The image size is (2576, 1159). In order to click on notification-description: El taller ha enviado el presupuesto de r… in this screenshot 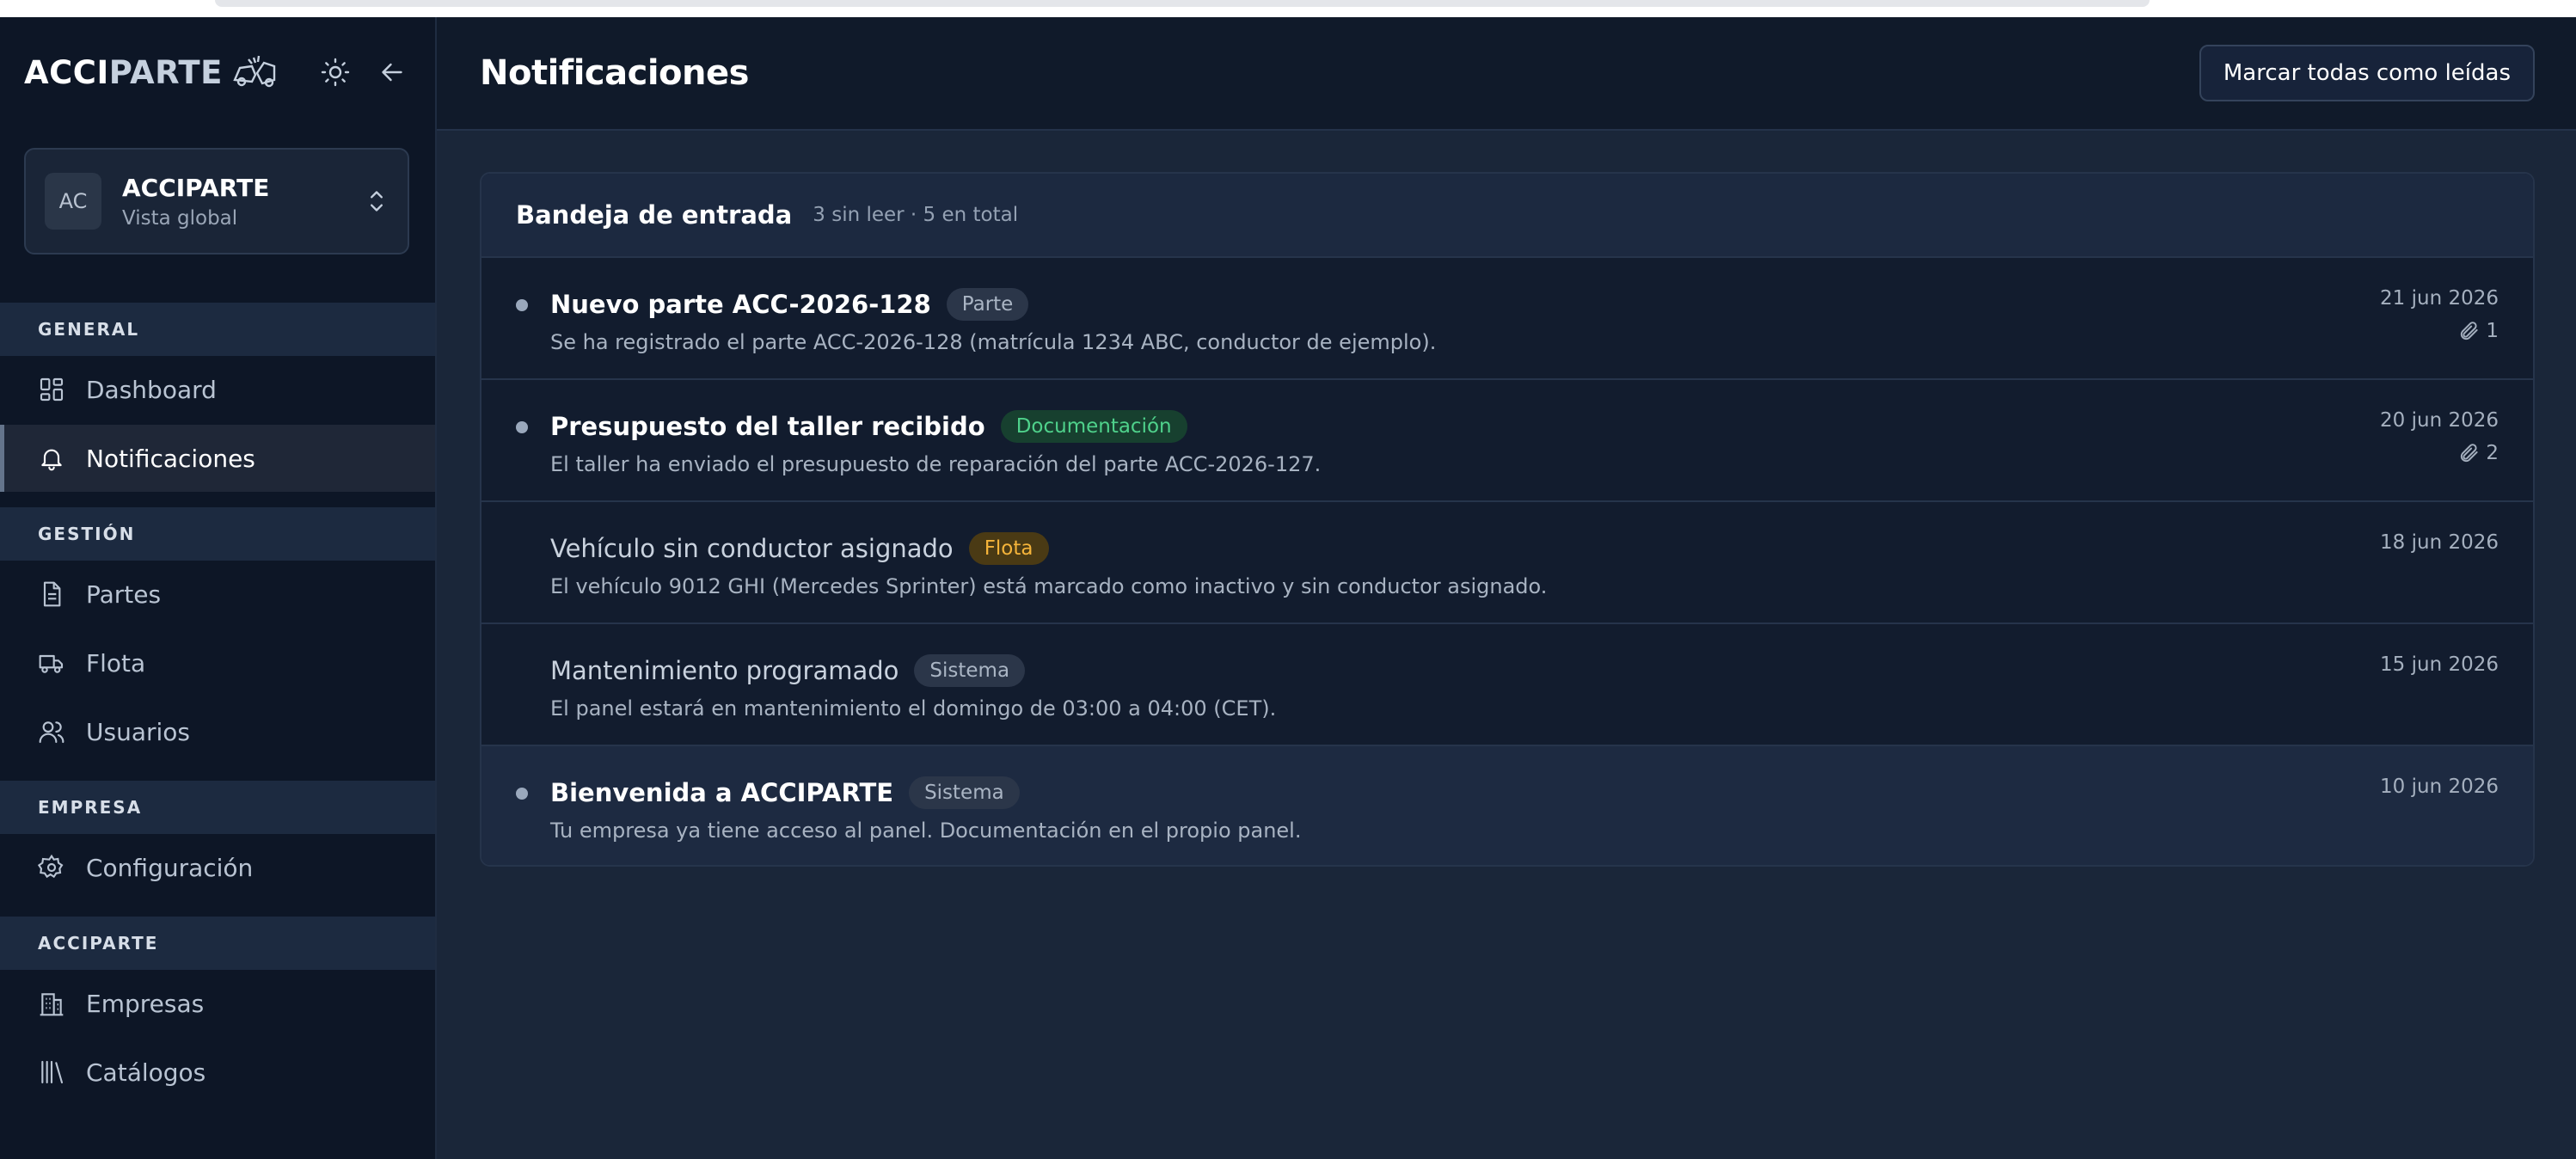, I will do `click(936, 464)`.